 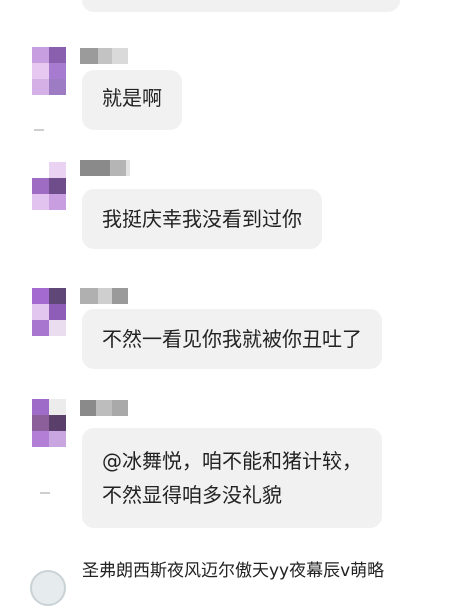 I want to click on message-bubble: 就是啊, so click(x=132, y=100).